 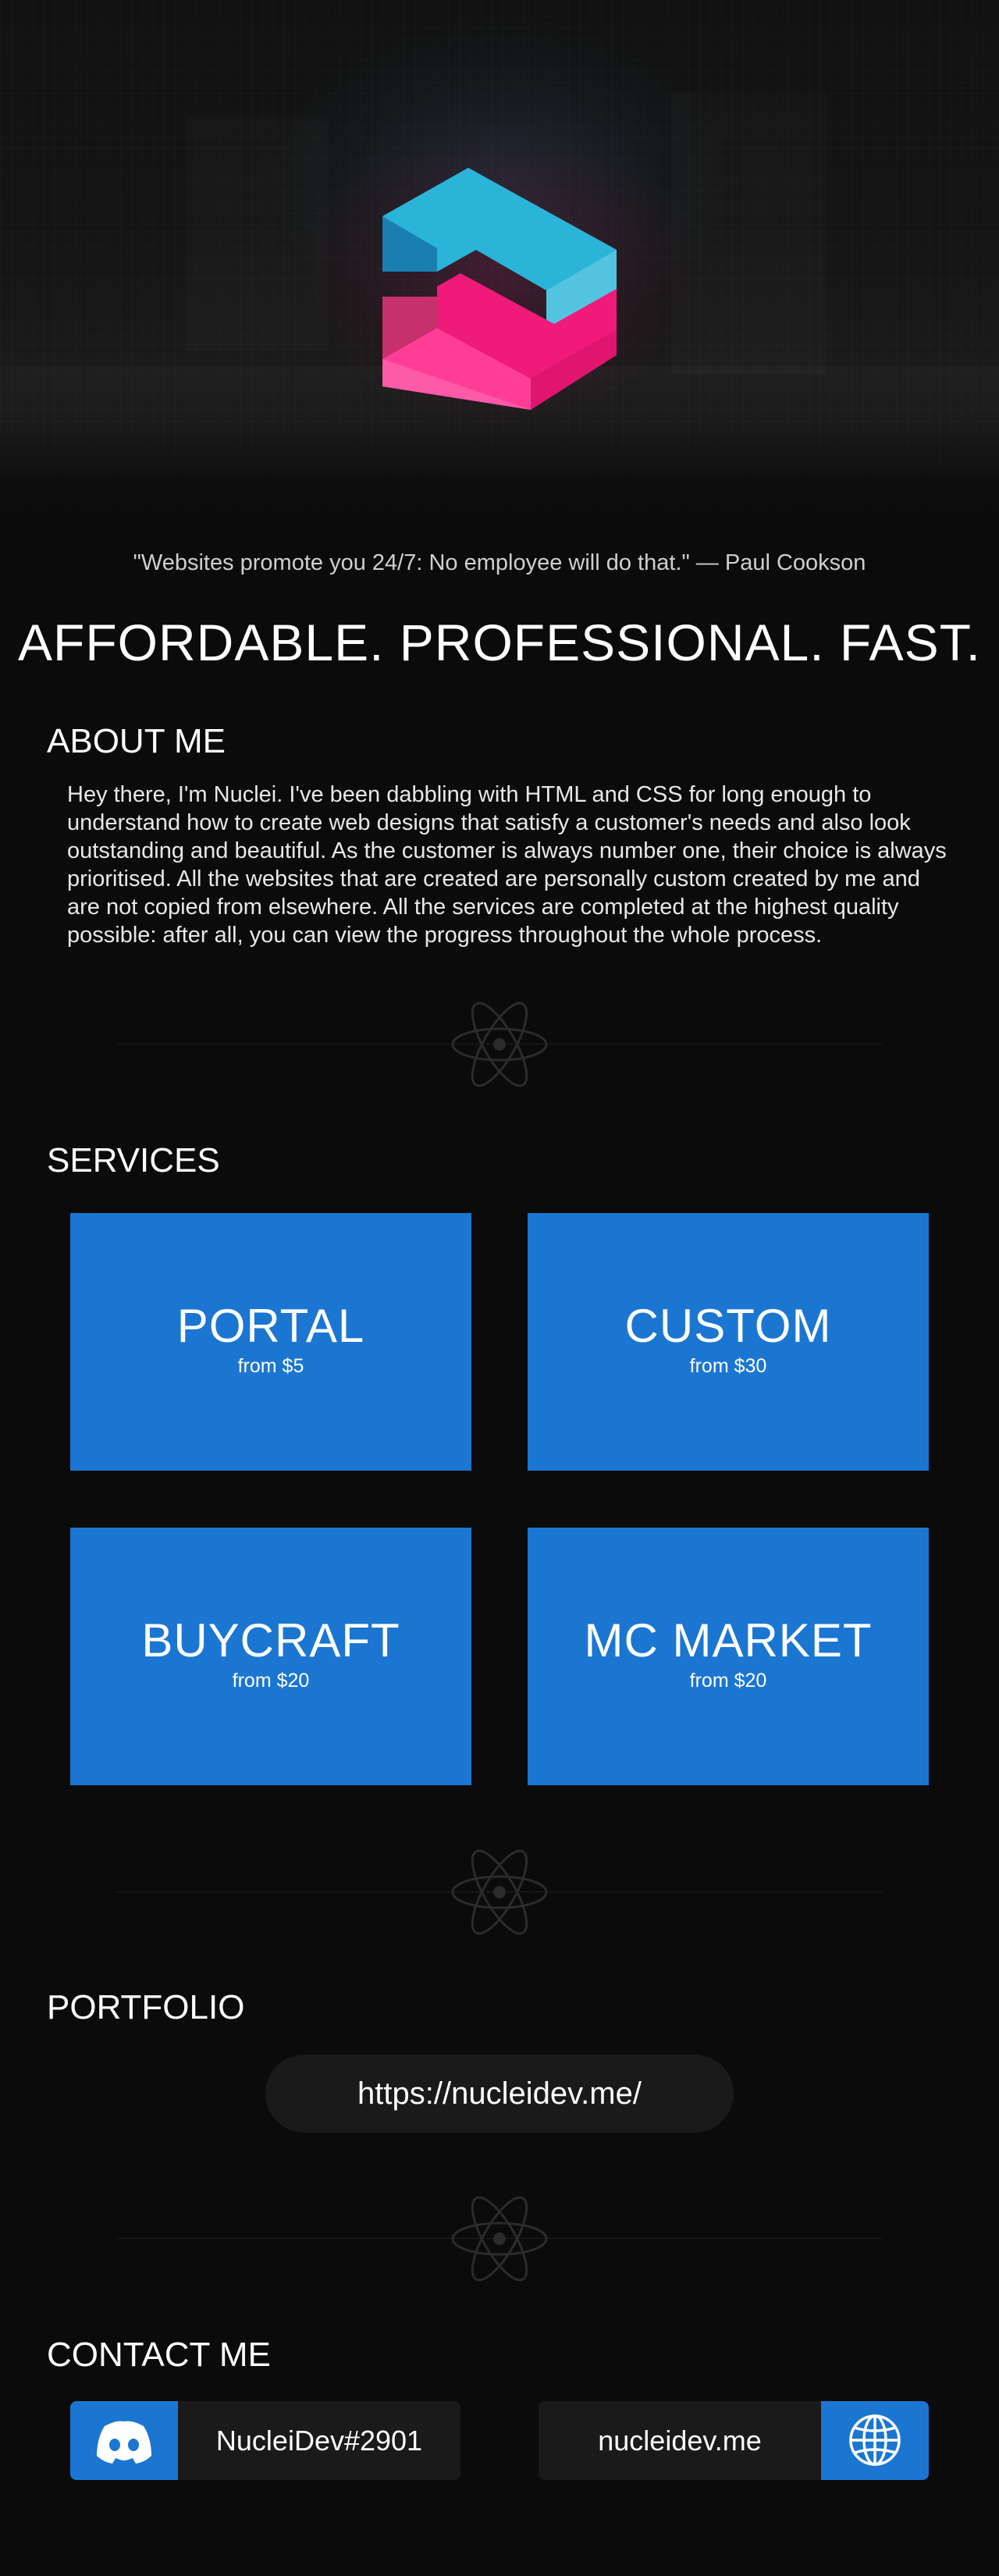 What do you see at coordinates (133, 1160) in the screenshot?
I see `services-title: SERVICES` at bounding box center [133, 1160].